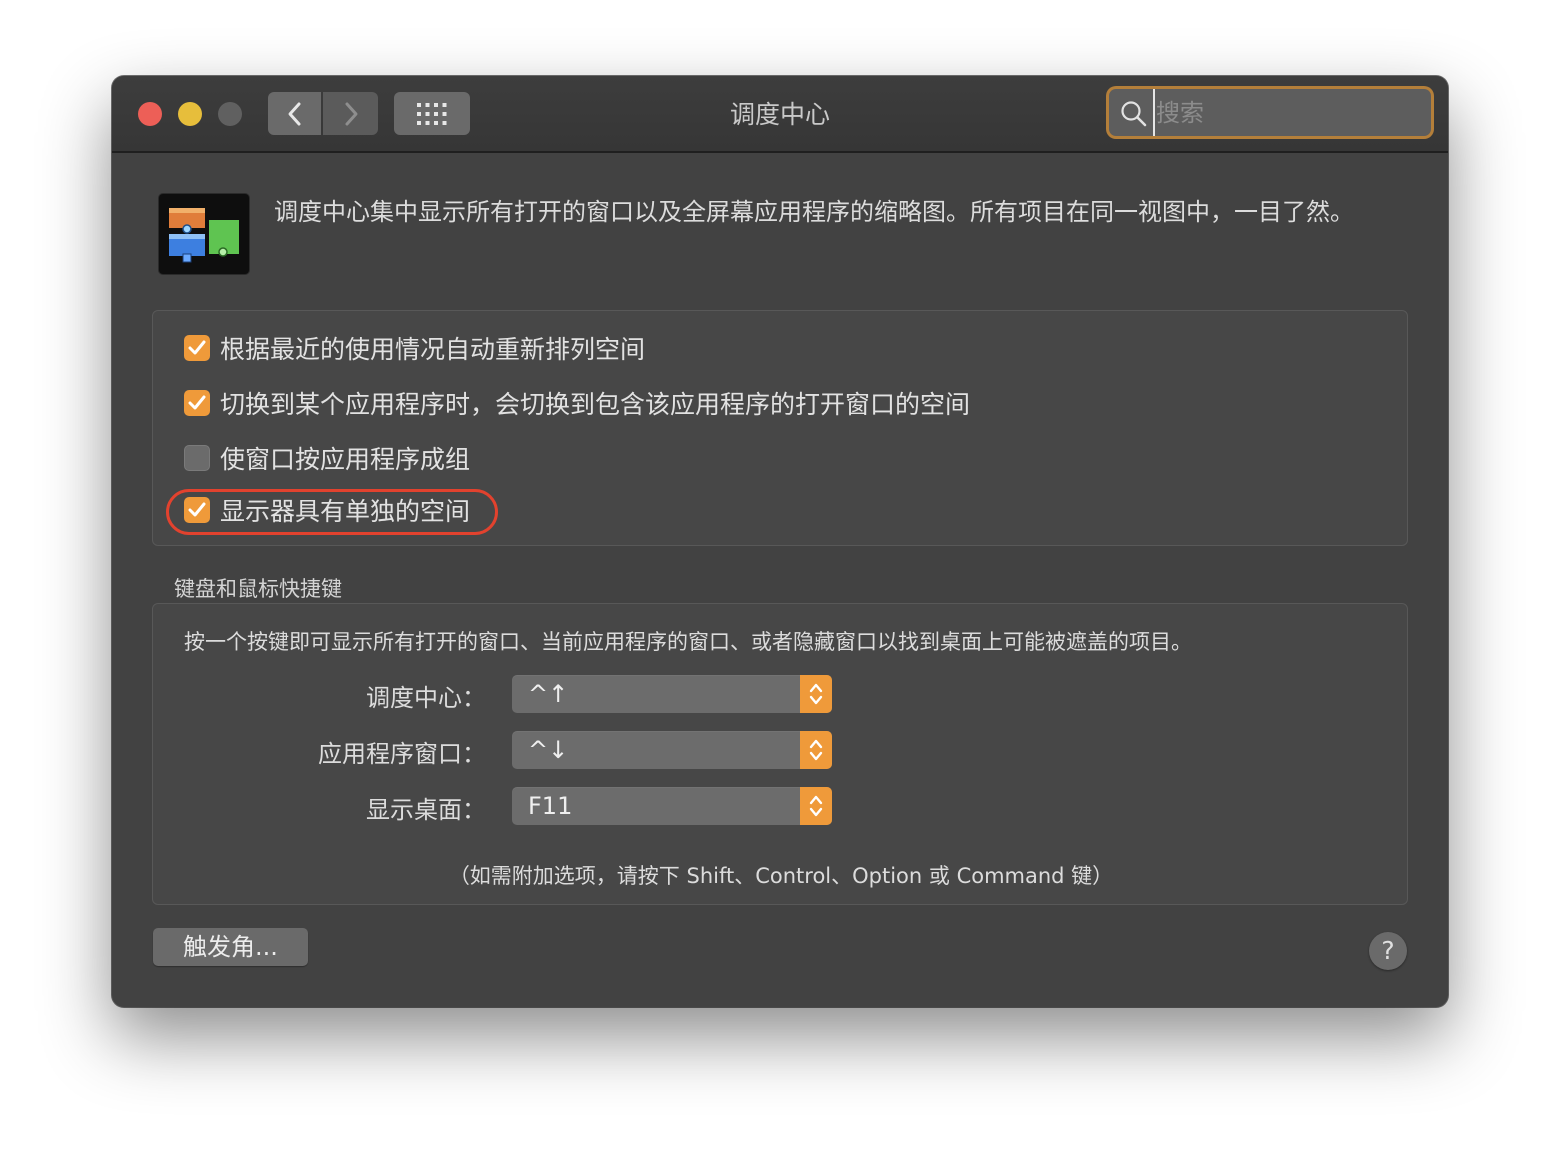  I want to click on shortcut-popup-app-windows: ^↓, so click(672, 750).